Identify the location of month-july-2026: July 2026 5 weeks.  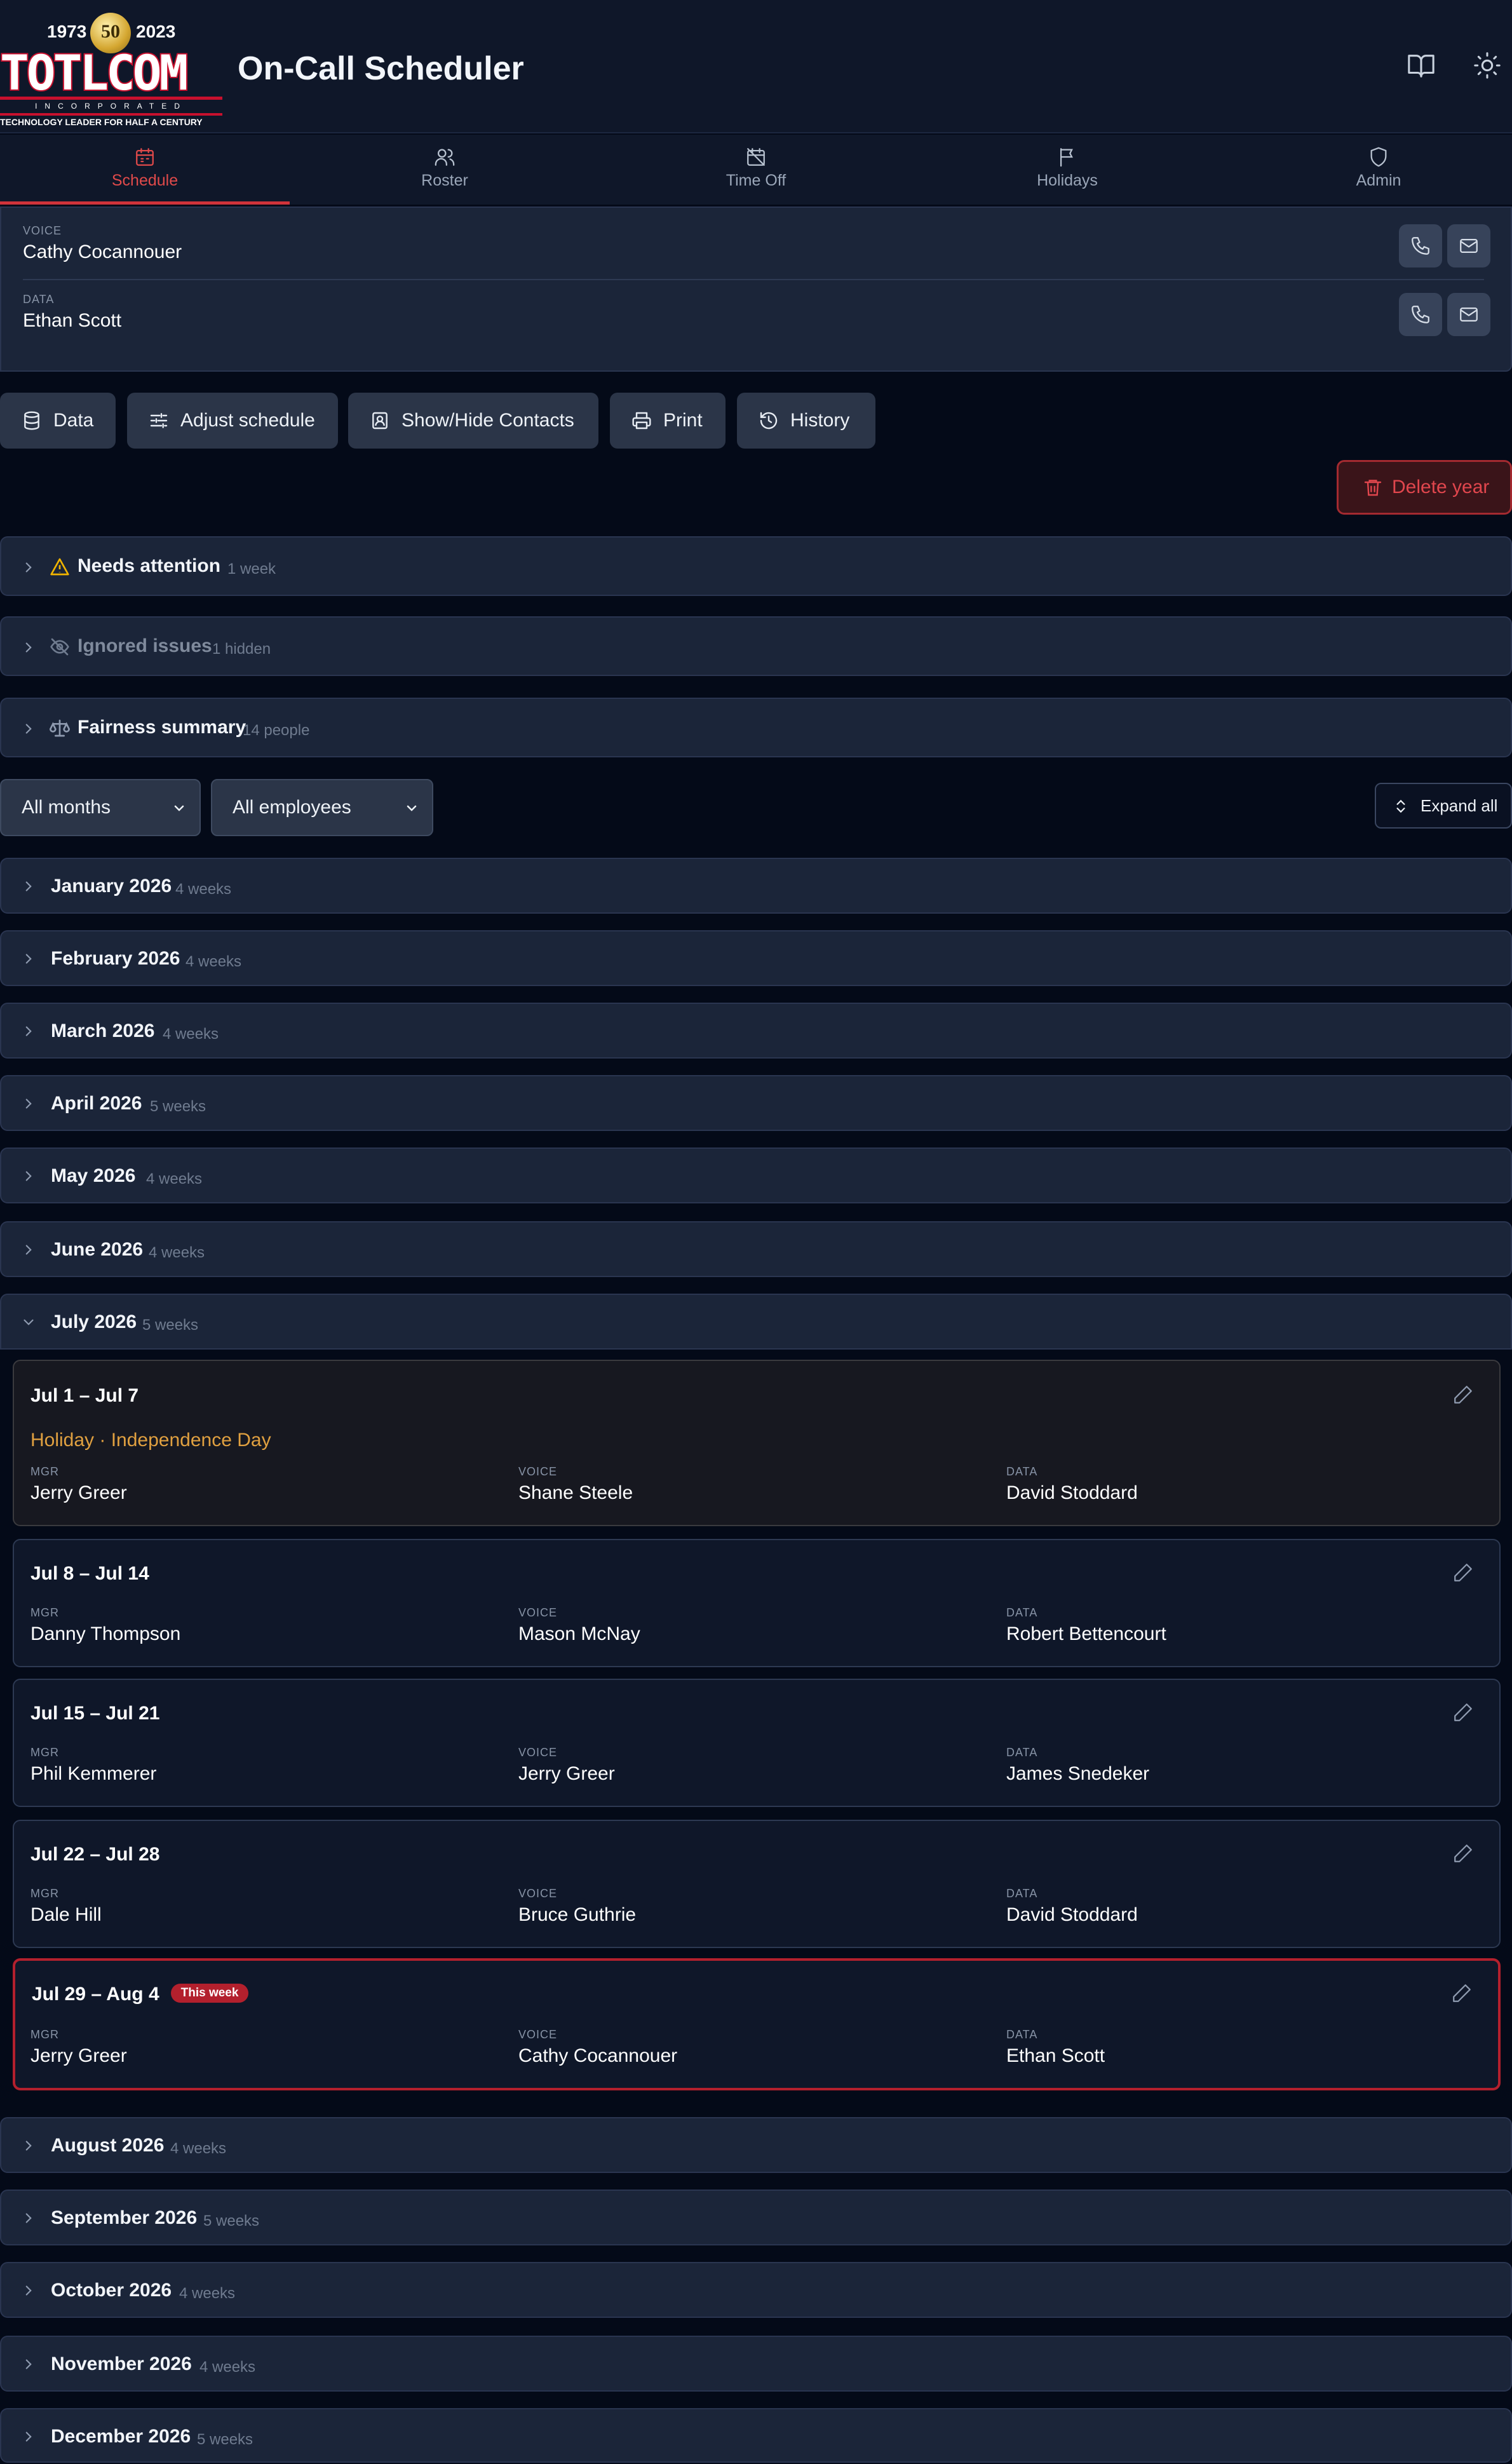
(756, 1322).